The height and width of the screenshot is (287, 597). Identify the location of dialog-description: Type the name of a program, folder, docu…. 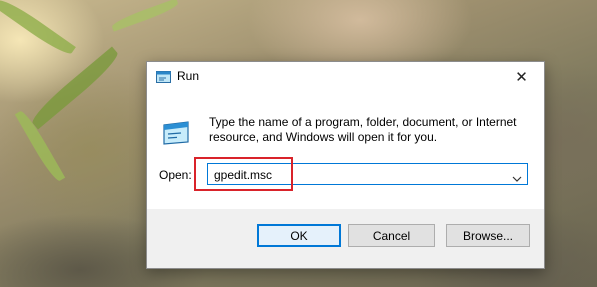
(363, 129).